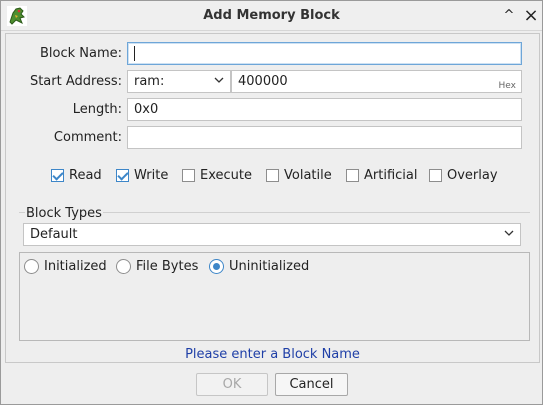 The width and height of the screenshot is (543, 405). I want to click on volatile-checkbox: Volatile, so click(299, 175).